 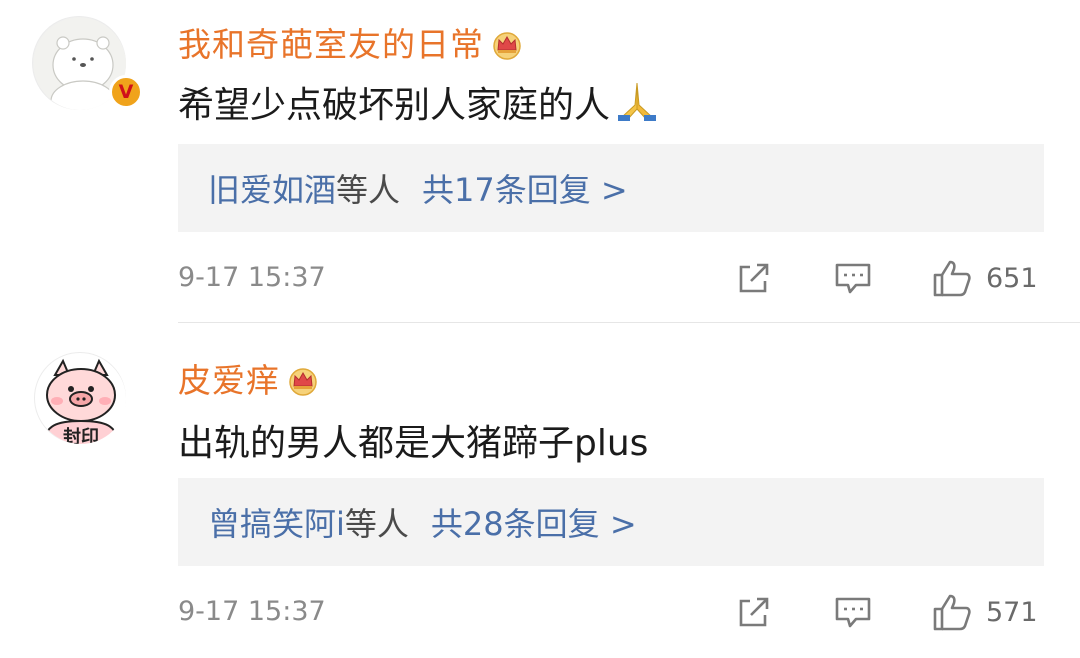 What do you see at coordinates (331, 44) in the screenshot?
I see `username-label: 我和奇葩室友的日常` at bounding box center [331, 44].